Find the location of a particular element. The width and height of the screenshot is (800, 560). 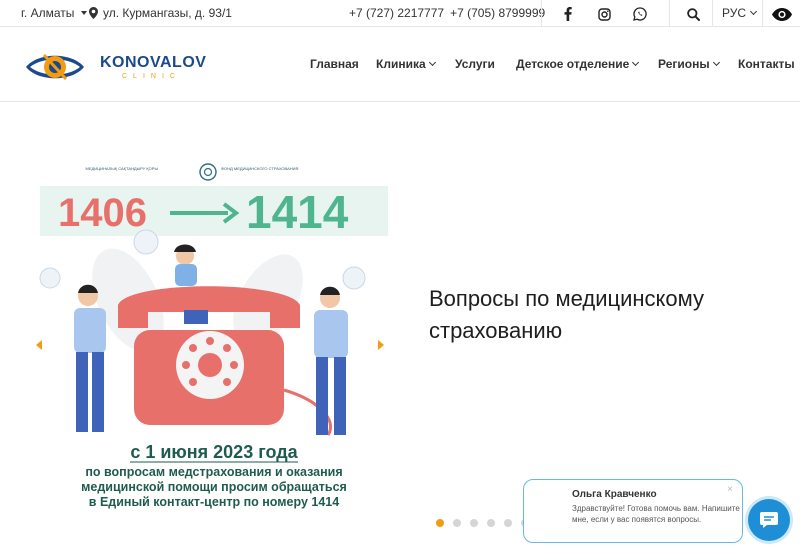

logo-eye-icon is located at coordinates (55, 67).